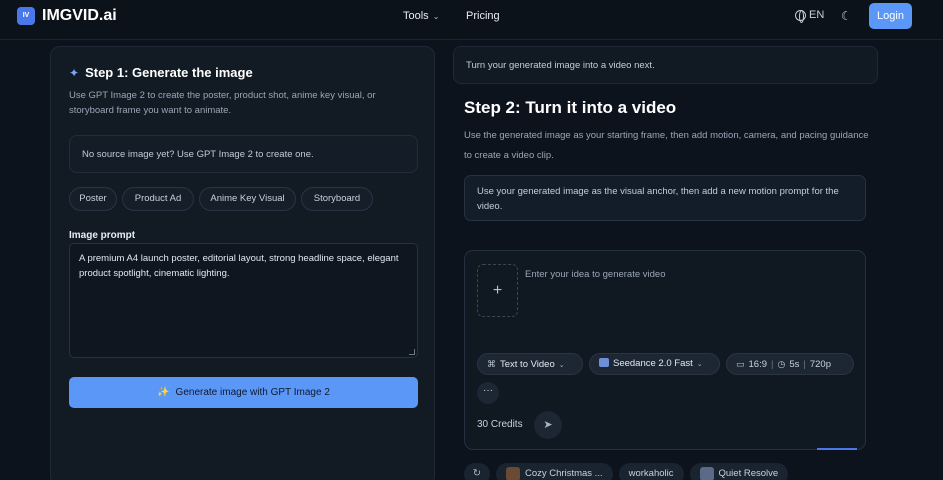 This screenshot has width=943, height=480. What do you see at coordinates (163, 392) in the screenshot?
I see `sparkle-icon: ✨` at bounding box center [163, 392].